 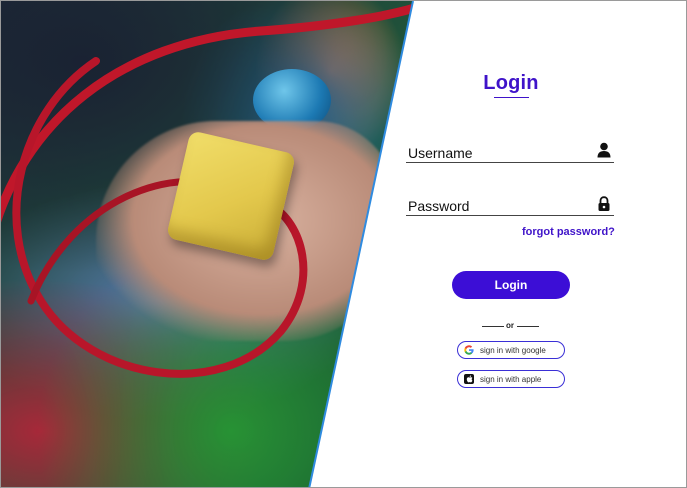 What do you see at coordinates (511, 97) in the screenshot?
I see `title-underline` at bounding box center [511, 97].